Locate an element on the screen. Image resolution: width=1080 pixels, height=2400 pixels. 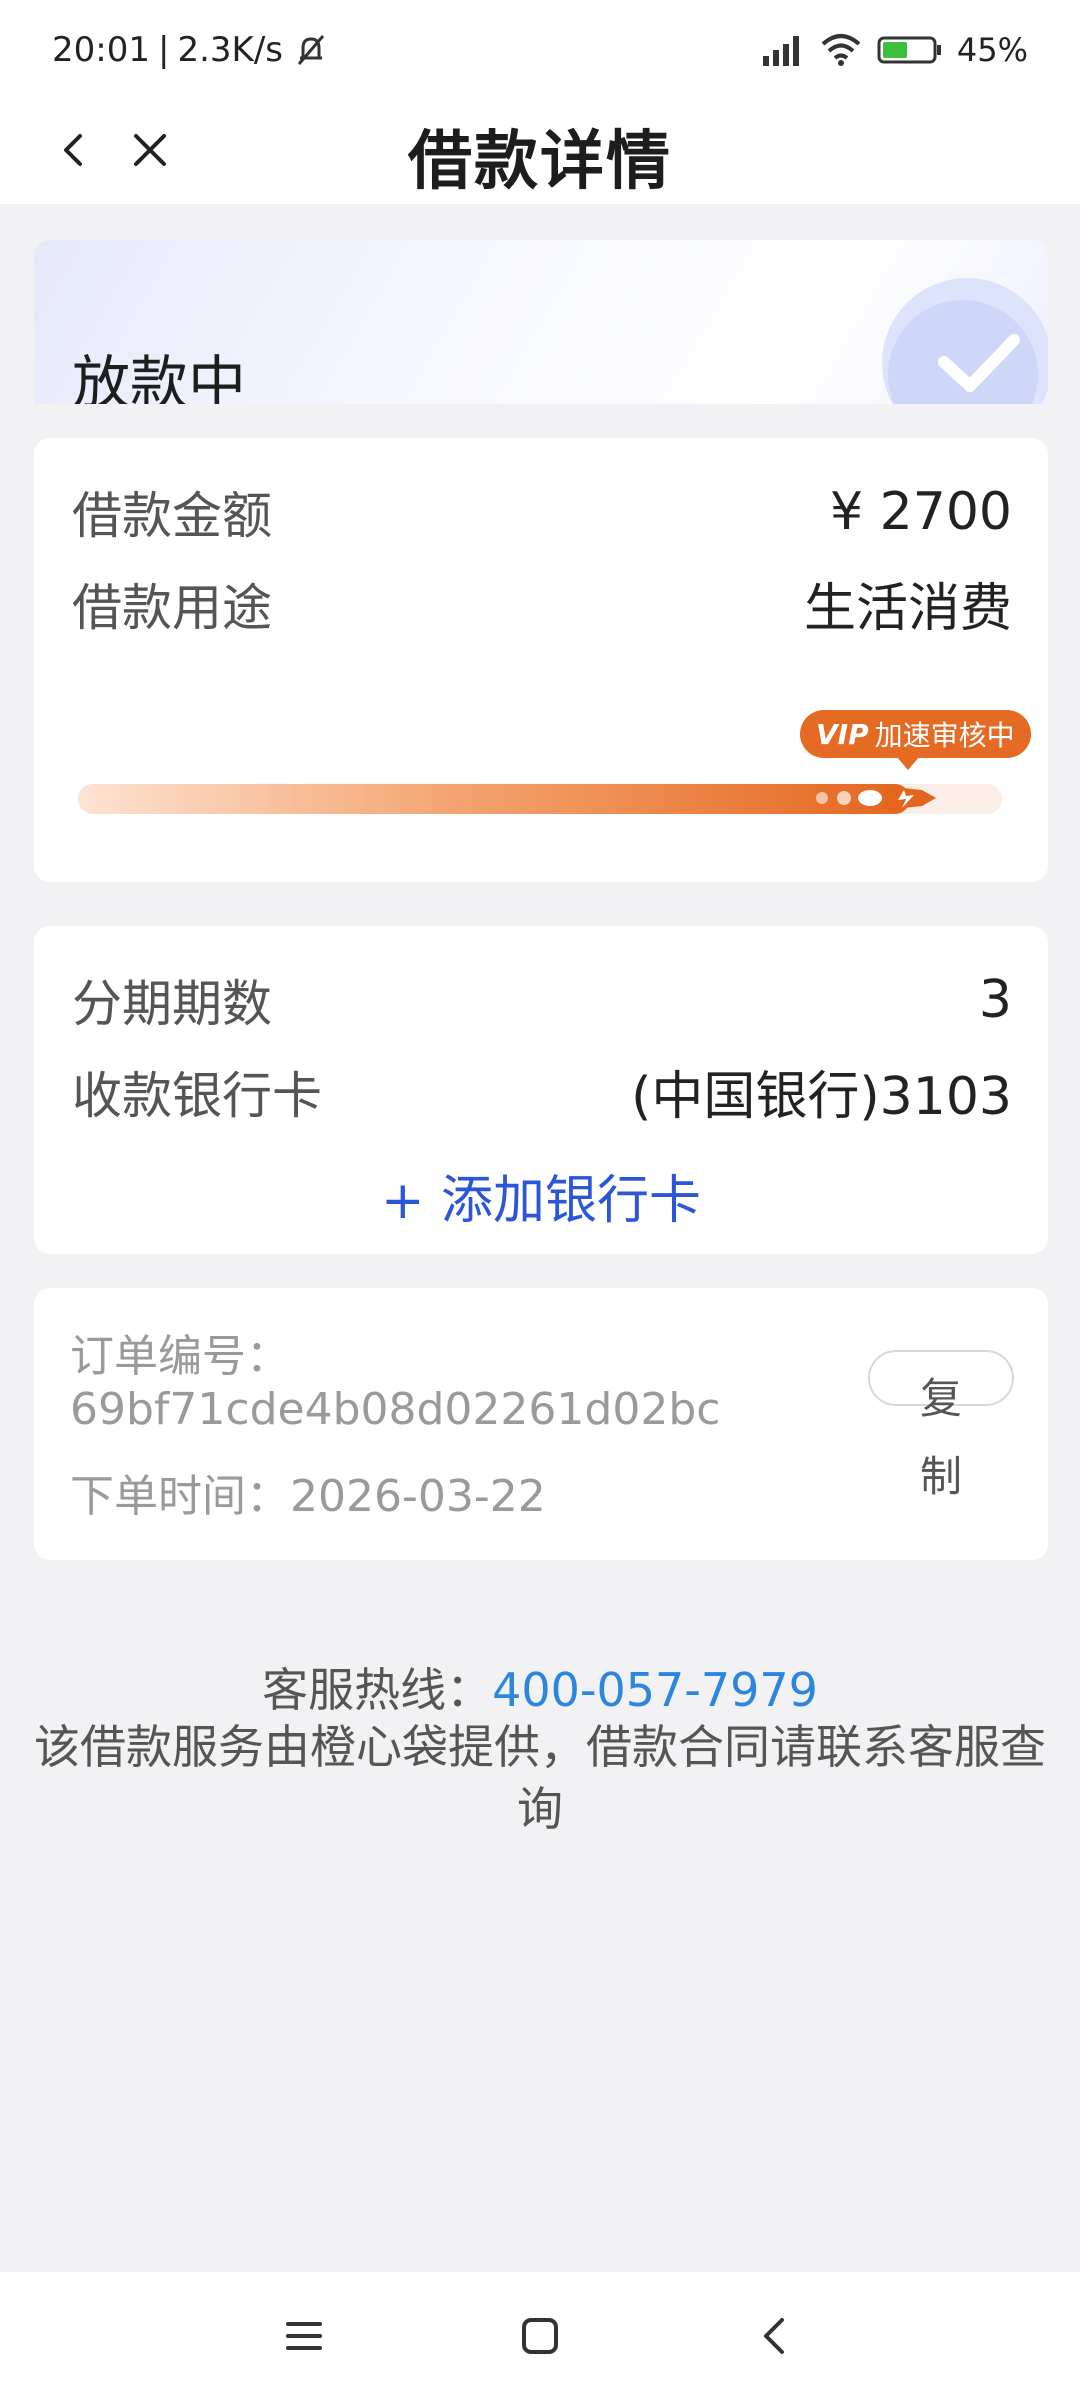
loan-status-text: 放款中 is located at coordinates (159, 376).